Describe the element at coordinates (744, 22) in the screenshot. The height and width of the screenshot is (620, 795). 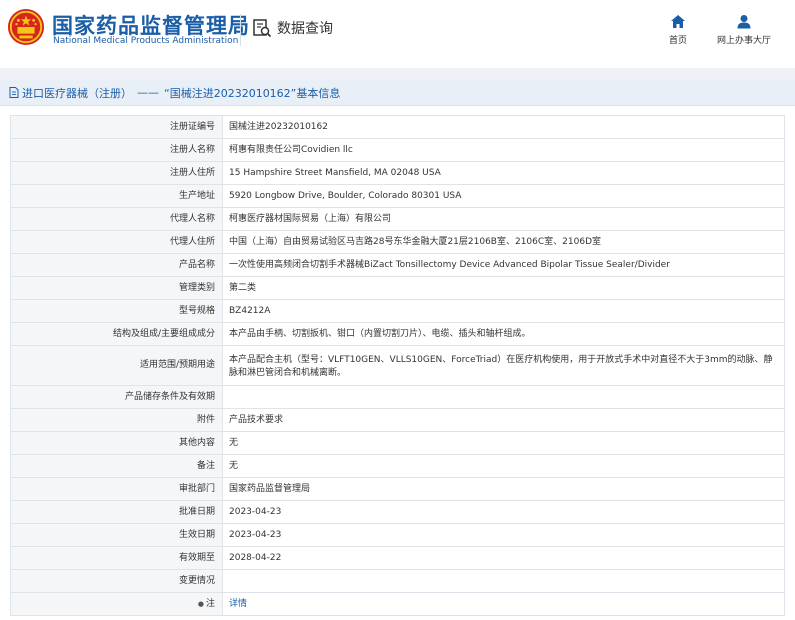
I see `user-icon` at that location.